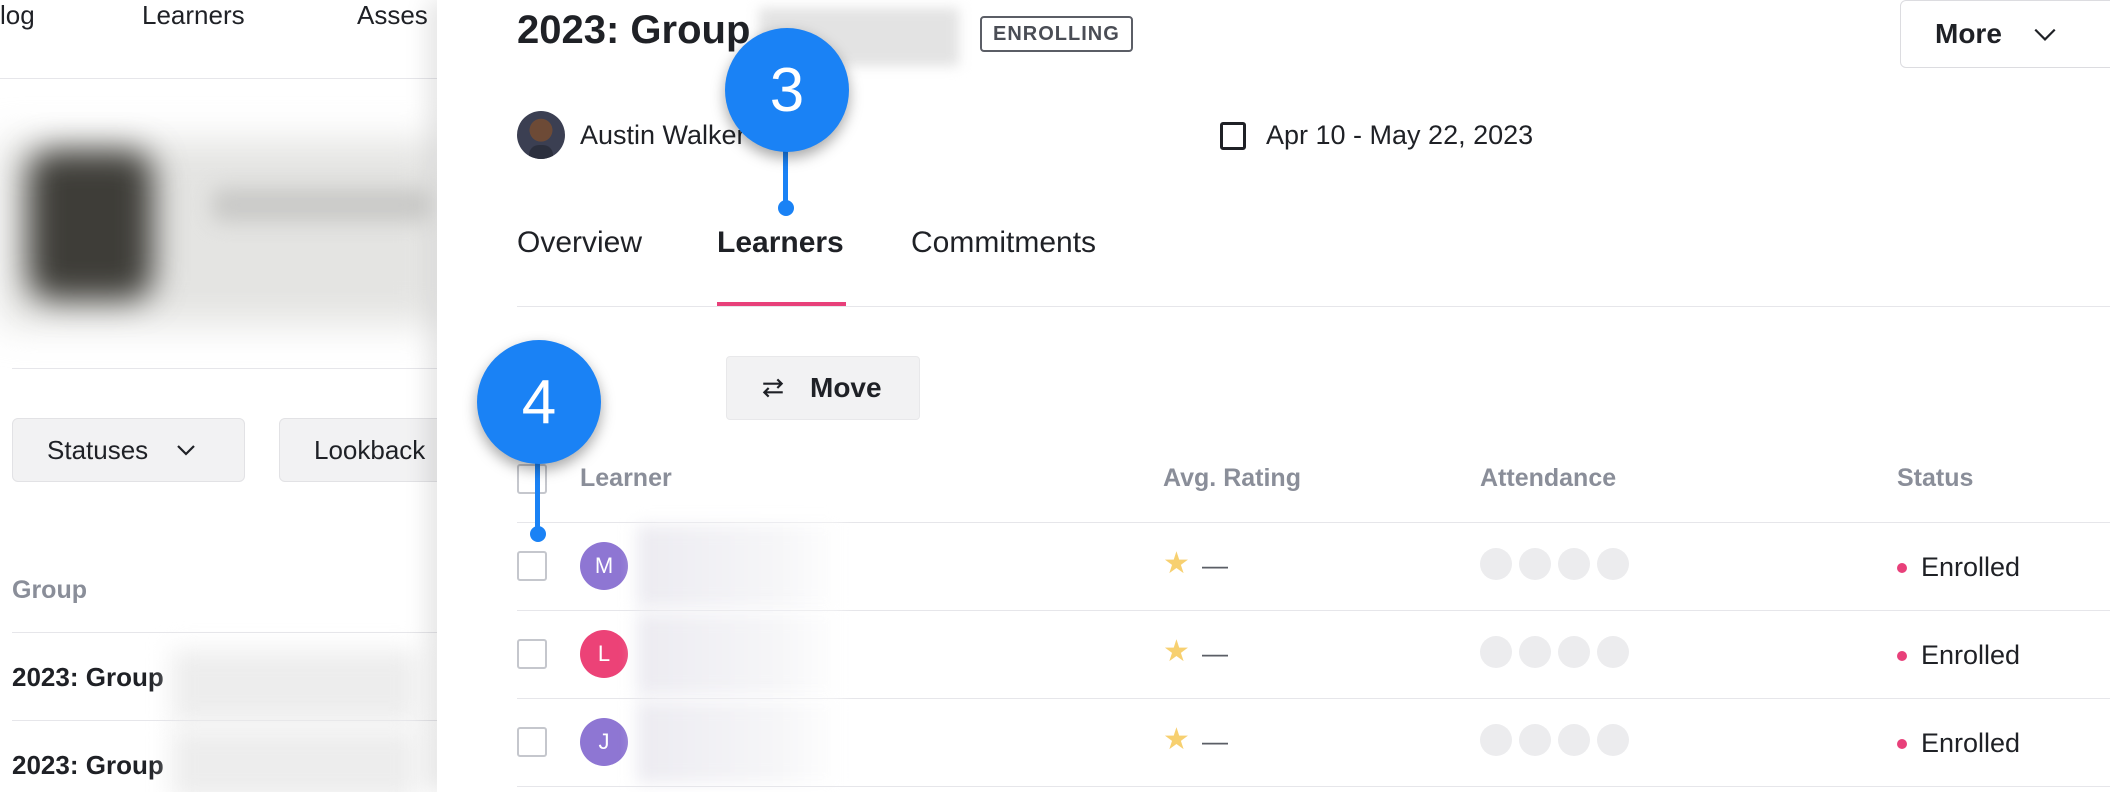  What do you see at coordinates (17, 15) in the screenshot?
I see `nav-item-catalog: log` at bounding box center [17, 15].